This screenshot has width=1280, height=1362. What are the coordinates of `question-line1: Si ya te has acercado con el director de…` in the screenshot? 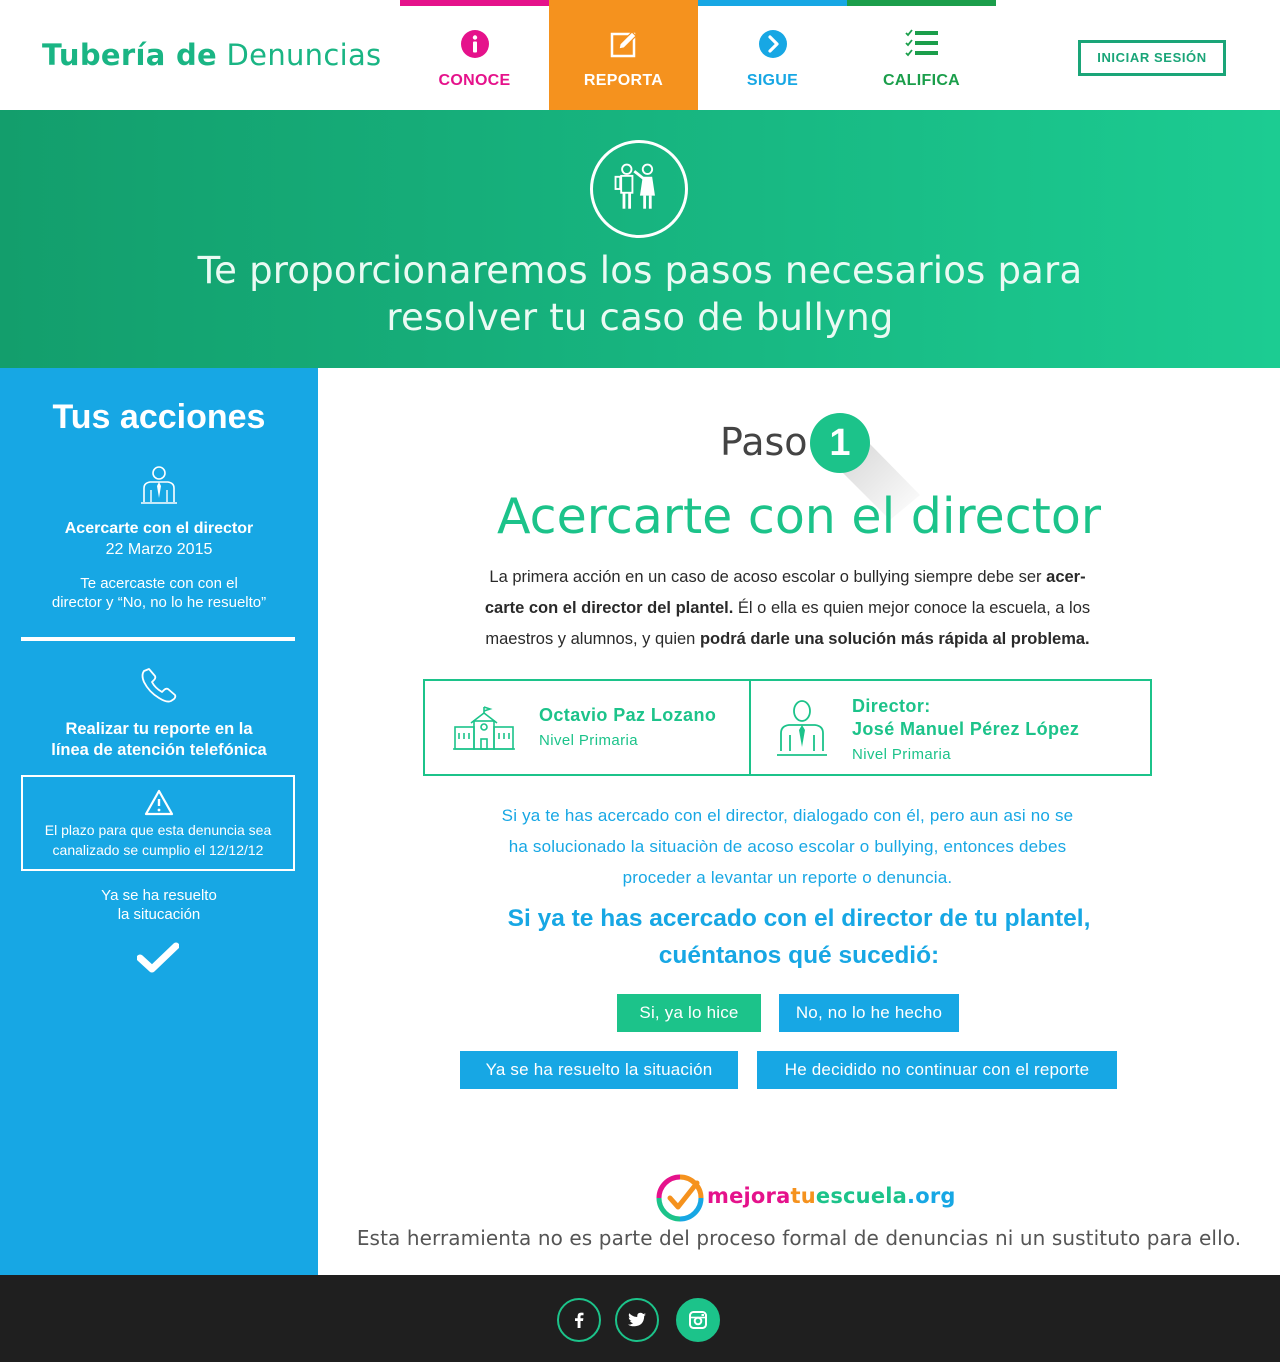 It's located at (799, 918).